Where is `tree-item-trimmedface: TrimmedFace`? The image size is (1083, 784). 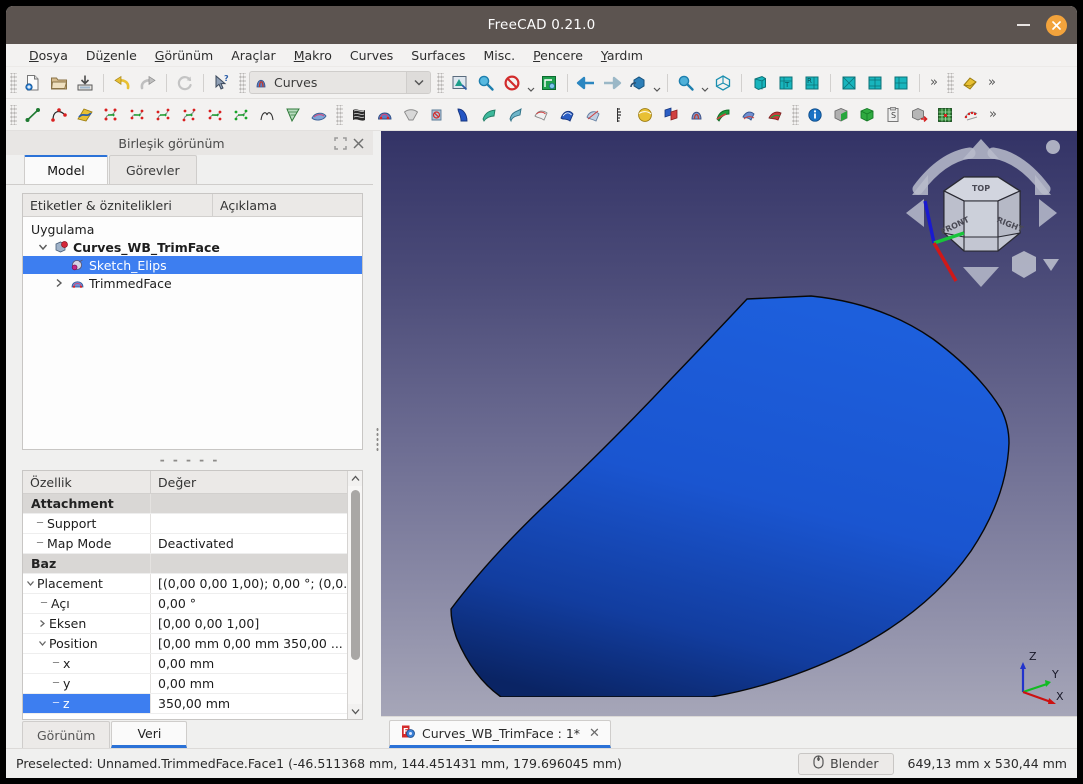 tree-item-trimmedface: TrimmedFace is located at coordinates (192, 283).